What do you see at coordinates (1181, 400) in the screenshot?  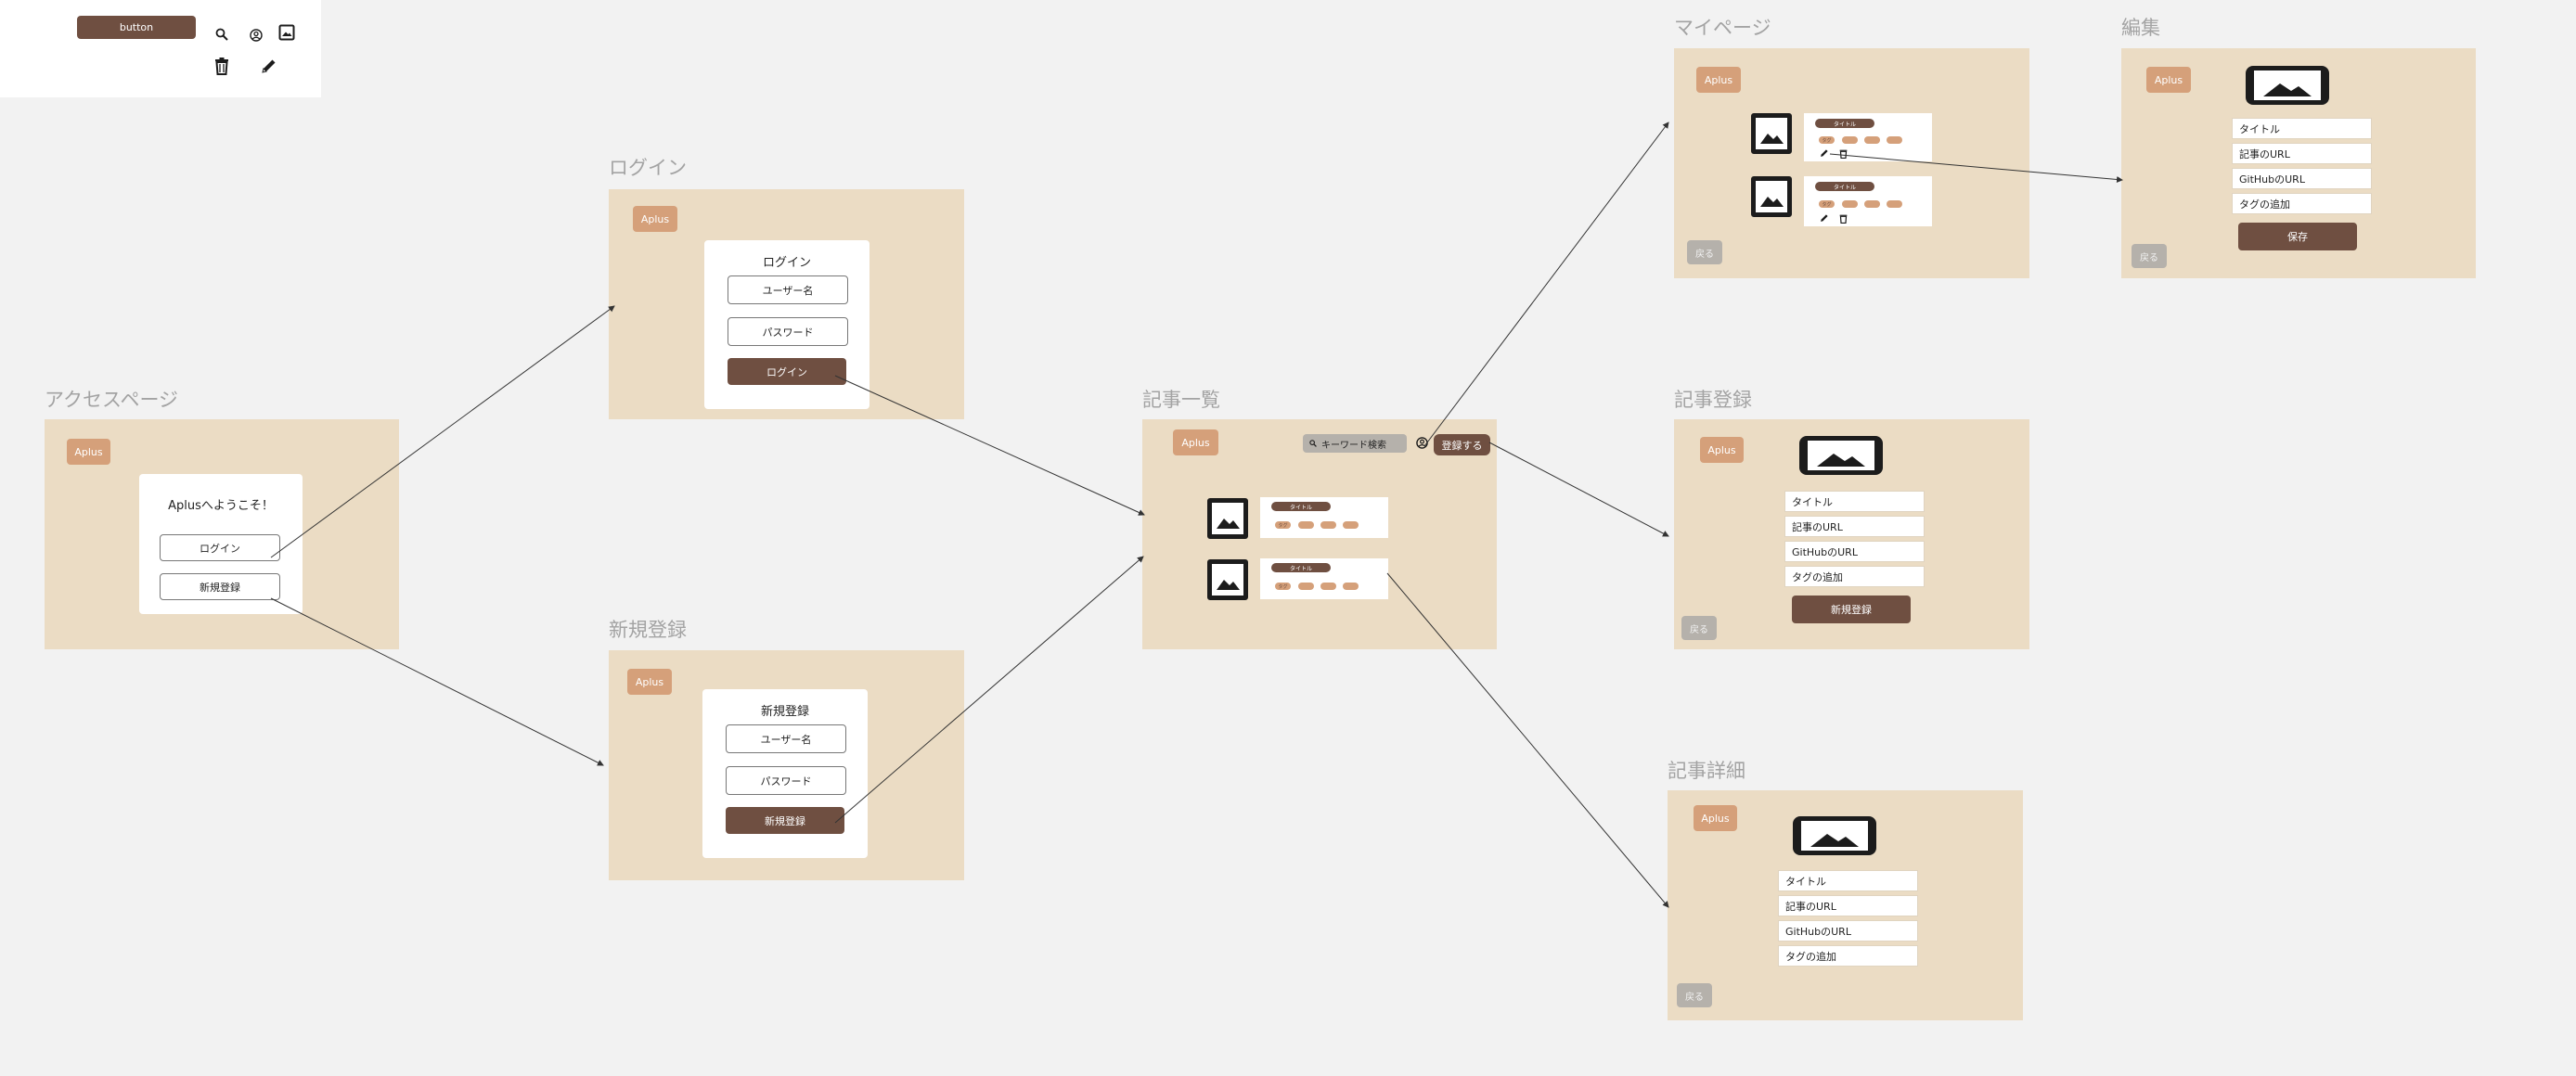 I see `frame-title-list: 記事一覧` at bounding box center [1181, 400].